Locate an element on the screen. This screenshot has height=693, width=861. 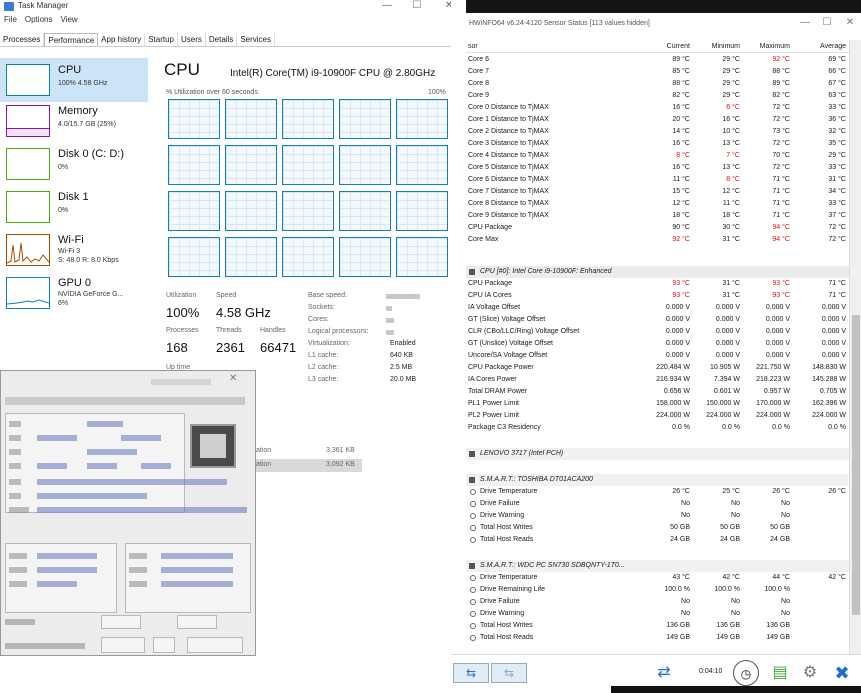
sidebar-item-gpu-0: GPU 0 NVIDIA GeForce G... 6% is located at coordinates (74, 293).